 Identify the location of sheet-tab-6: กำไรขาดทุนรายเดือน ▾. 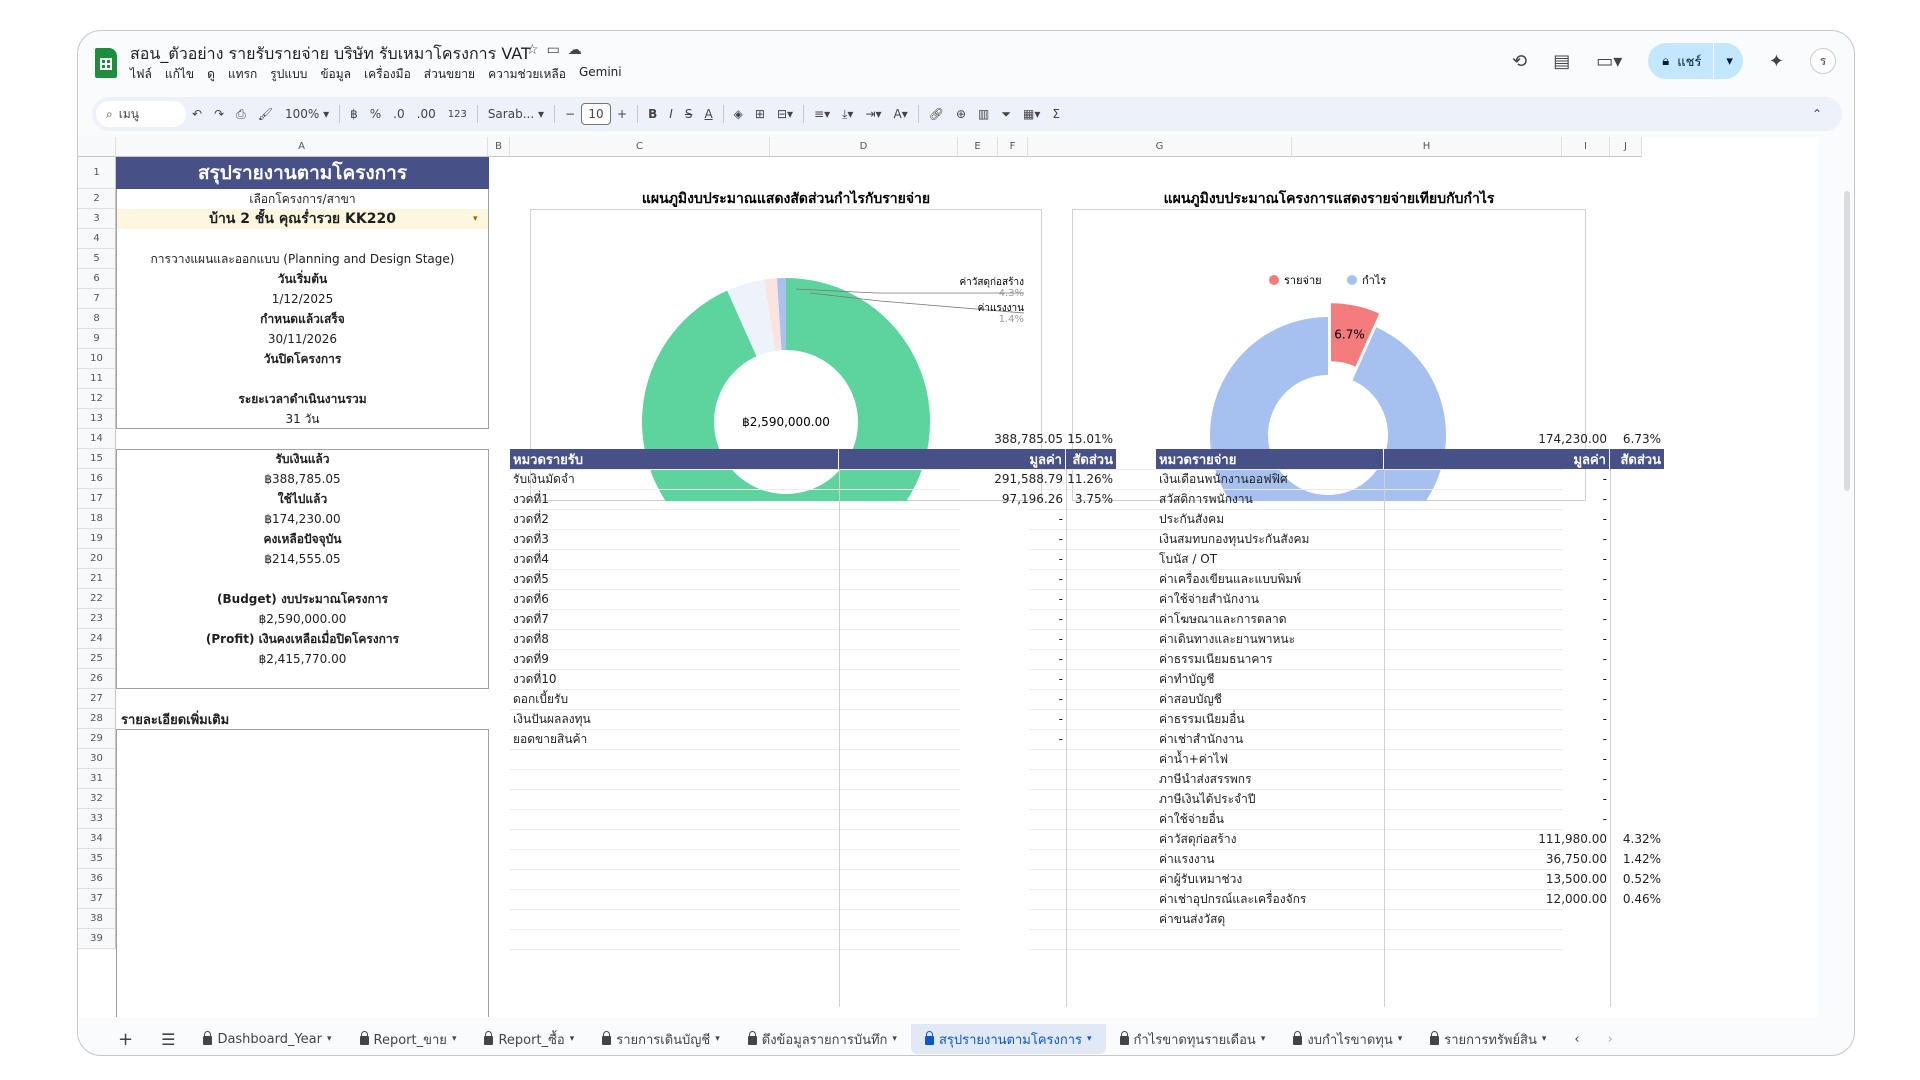
(1193, 1039).